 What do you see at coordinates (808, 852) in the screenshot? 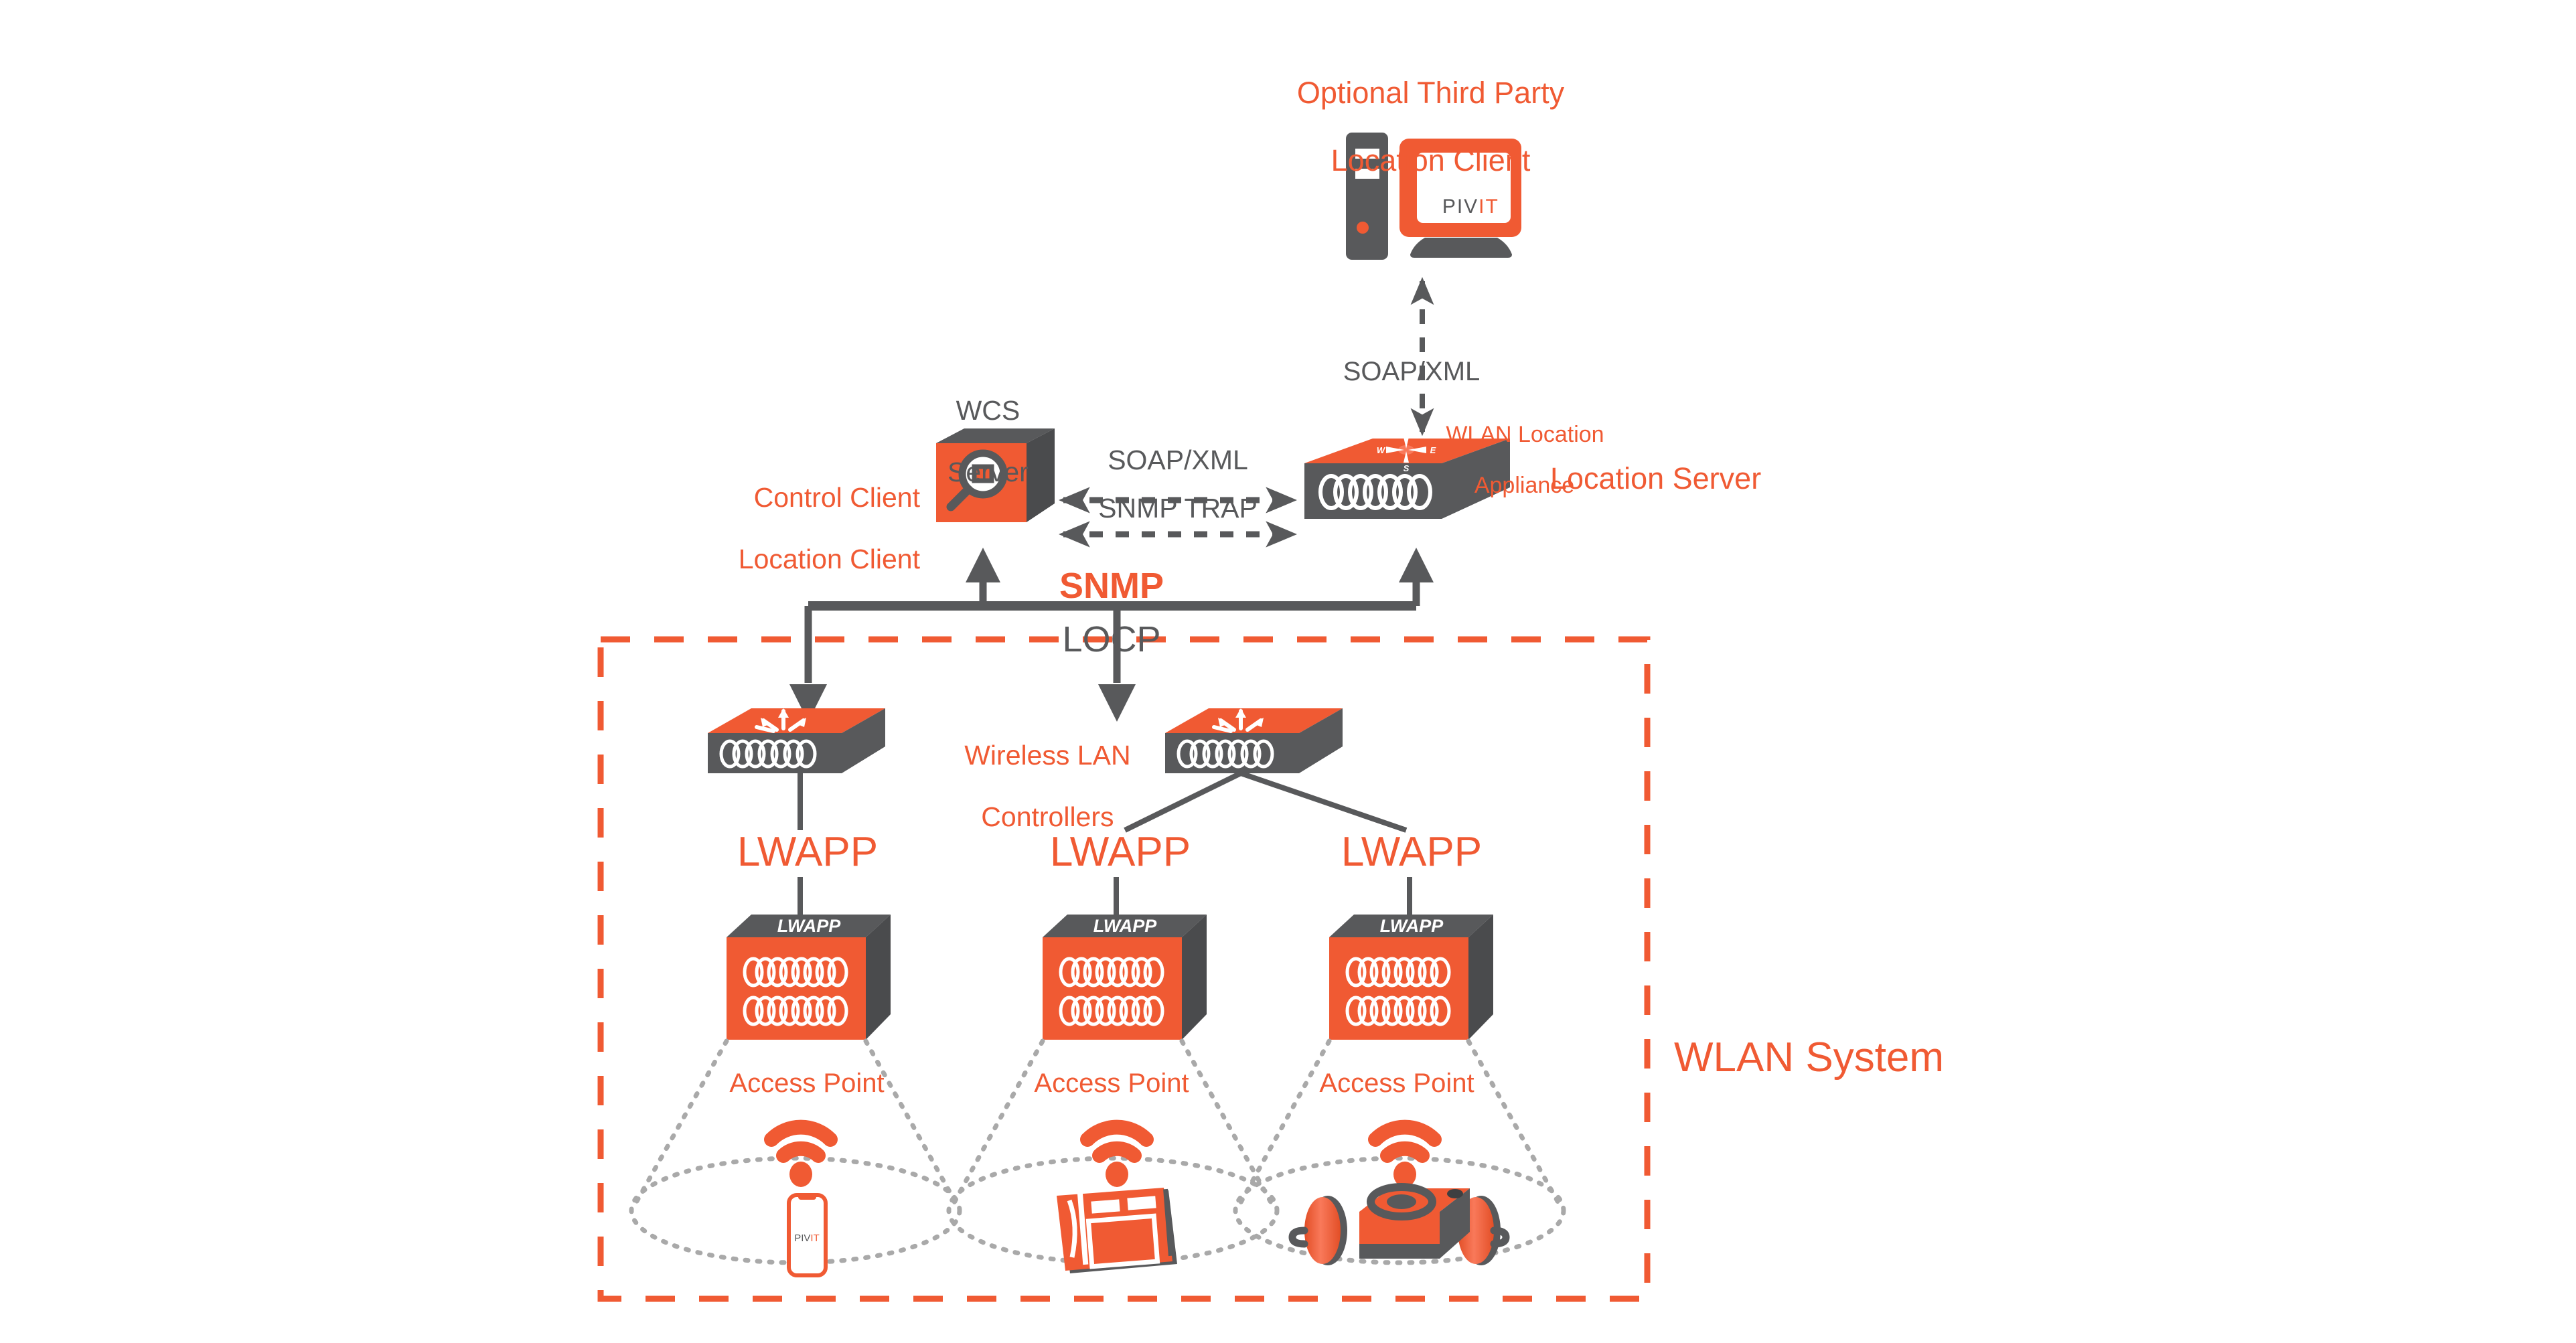
I see `lwapp-link-label-1: LWAPP` at bounding box center [808, 852].